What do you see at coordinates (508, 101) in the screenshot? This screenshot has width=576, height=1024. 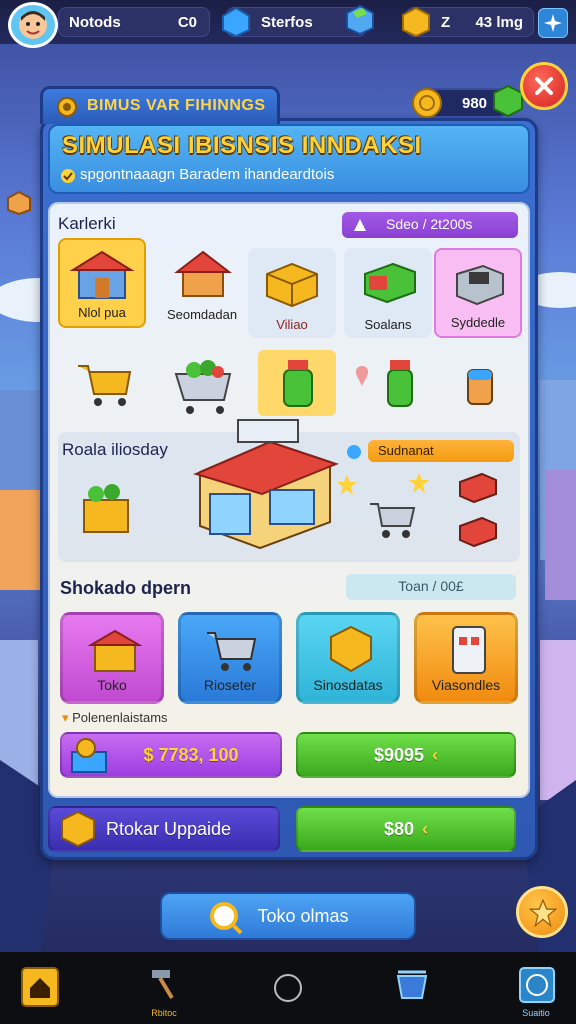 I see `green-cube-icon` at bounding box center [508, 101].